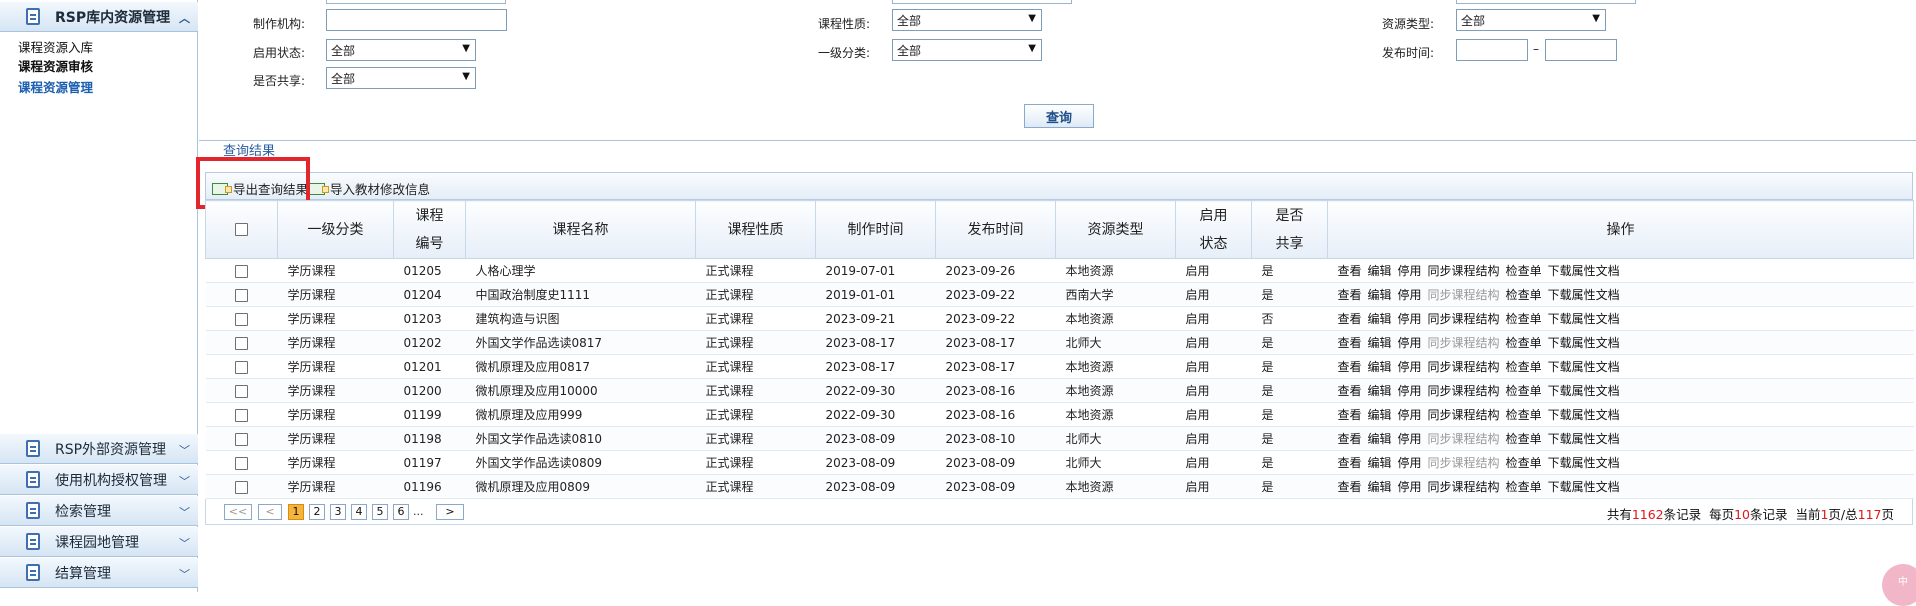  I want to click on publish-start-input, so click(1492, 50).